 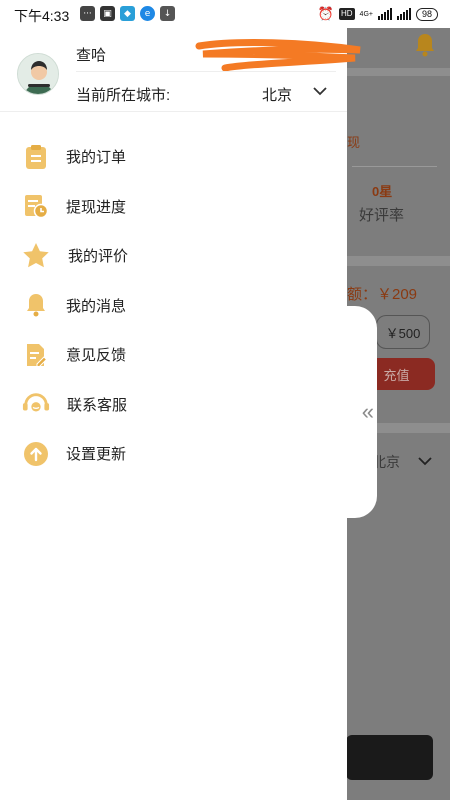 What do you see at coordinates (91, 55) in the screenshot?
I see `username: 查哈` at bounding box center [91, 55].